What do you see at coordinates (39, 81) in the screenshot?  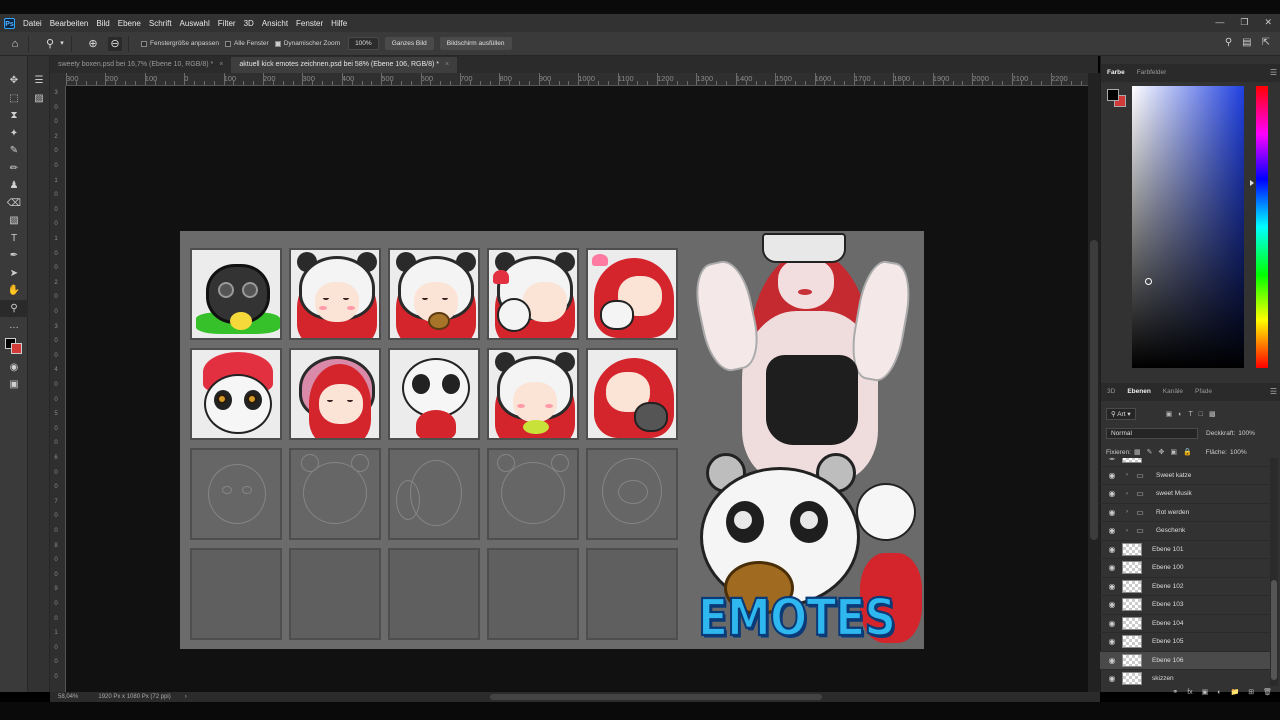 I see `properties-panel-icon: ☰` at bounding box center [39, 81].